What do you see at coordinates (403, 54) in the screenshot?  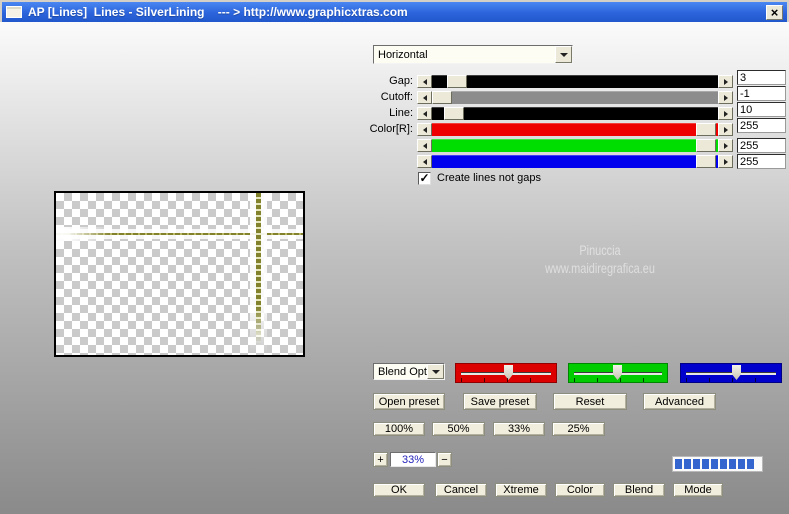 I see `mode-select-value: Horizontal` at bounding box center [403, 54].